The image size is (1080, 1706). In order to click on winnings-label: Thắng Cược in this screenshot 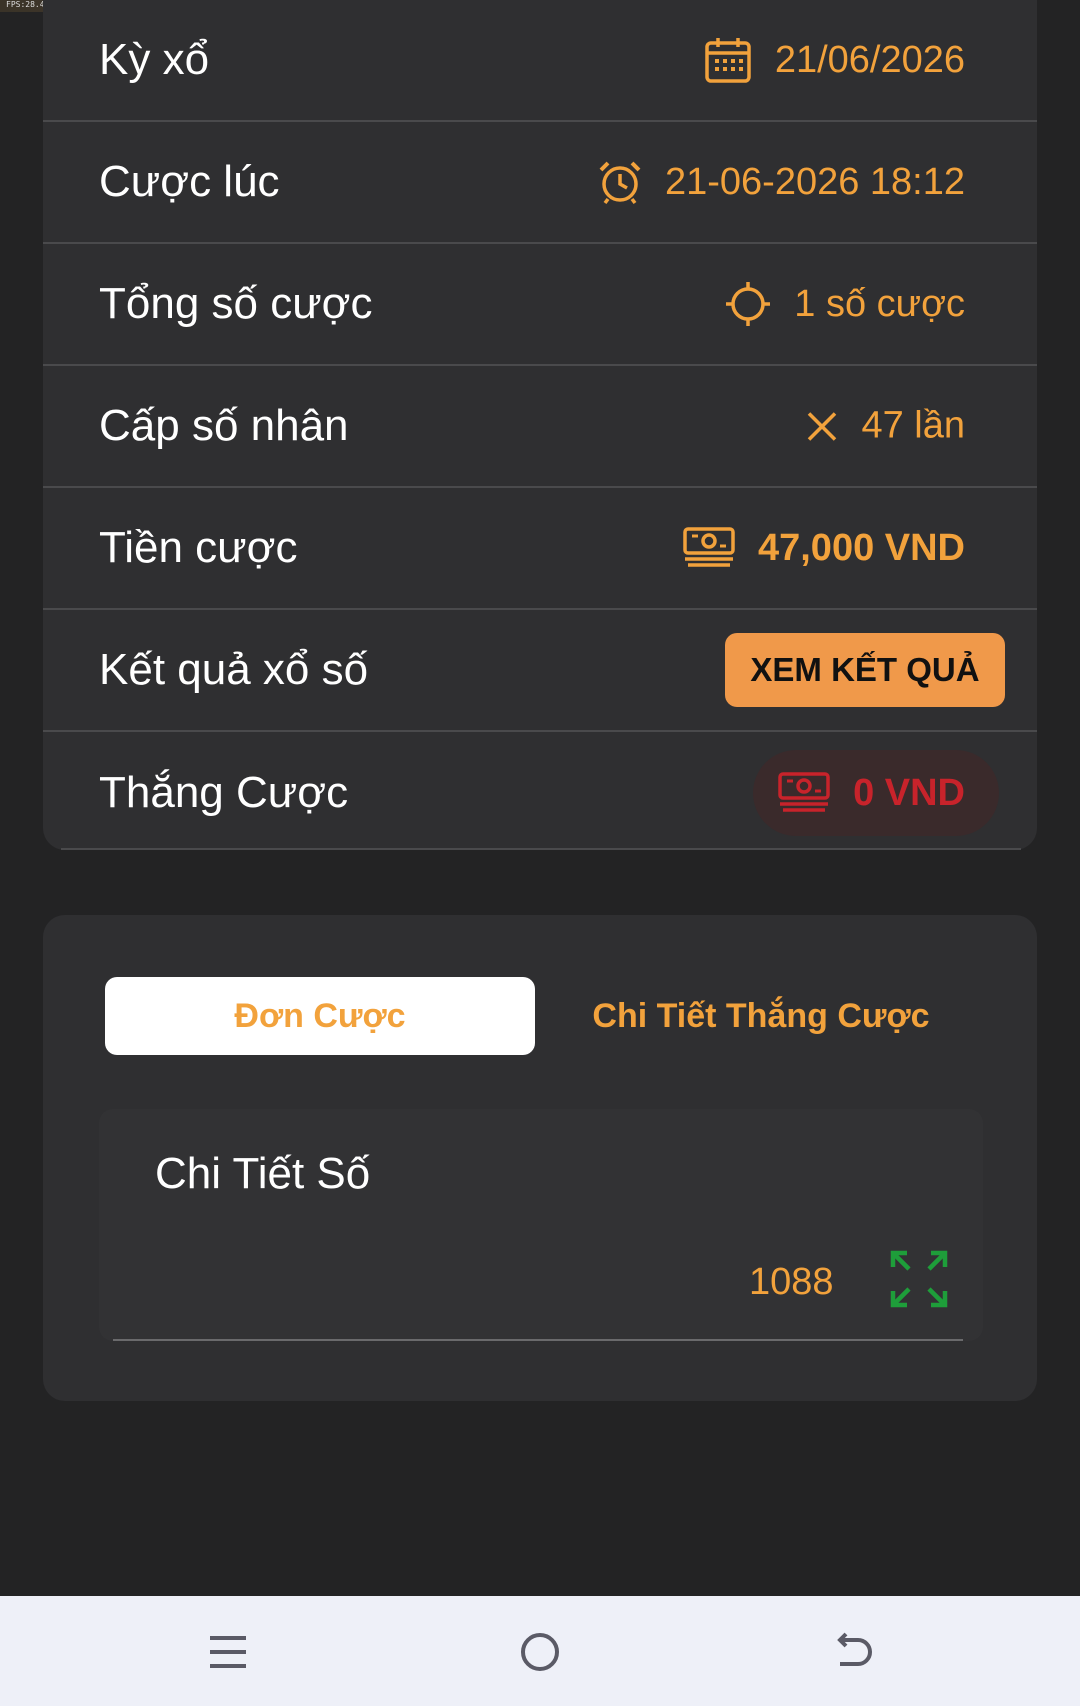, I will do `click(224, 792)`.